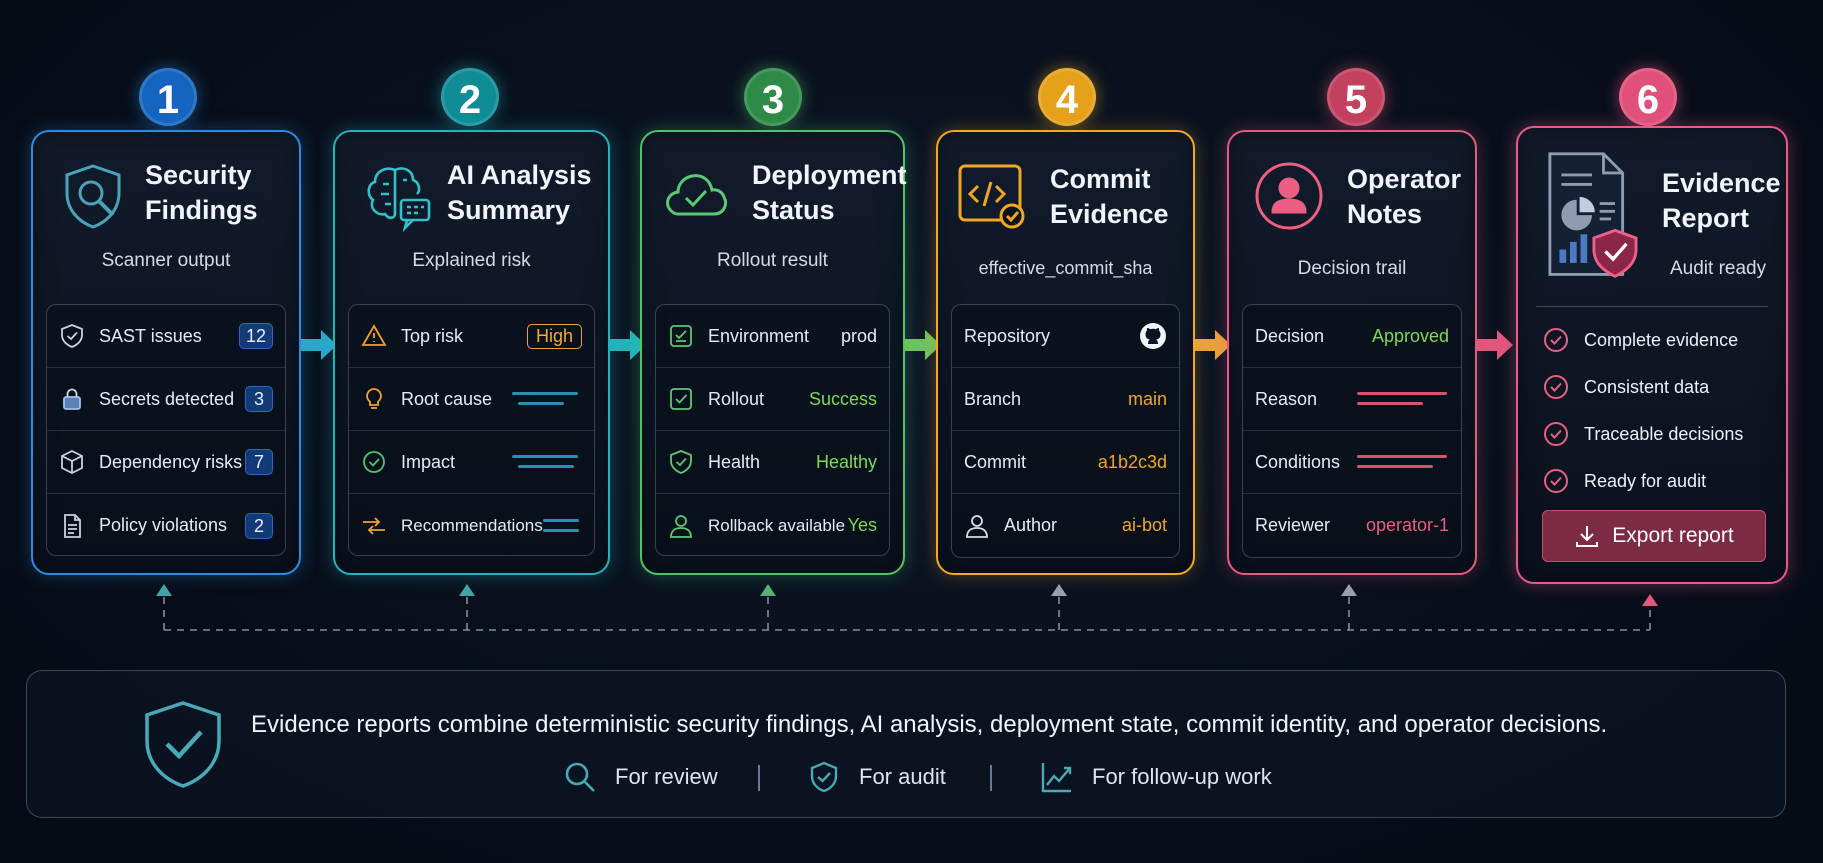 The image size is (1823, 863). I want to click on list-item: Recommendations, so click(471, 525).